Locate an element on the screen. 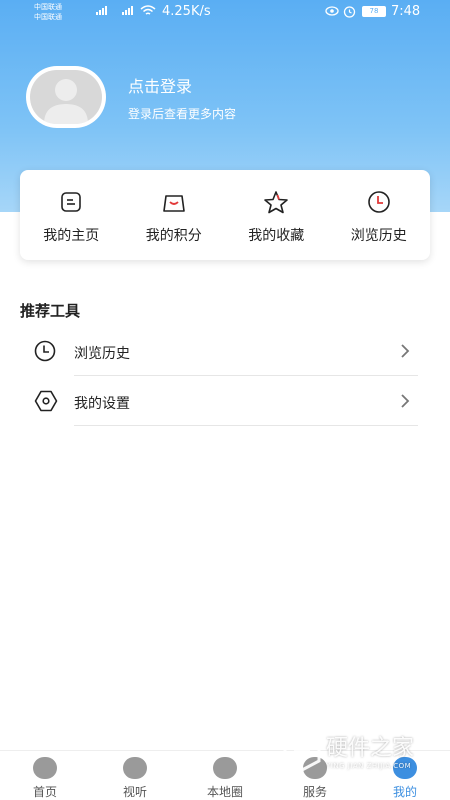 The image size is (450, 800). nav-tab-media: 视听 is located at coordinates (135, 775).